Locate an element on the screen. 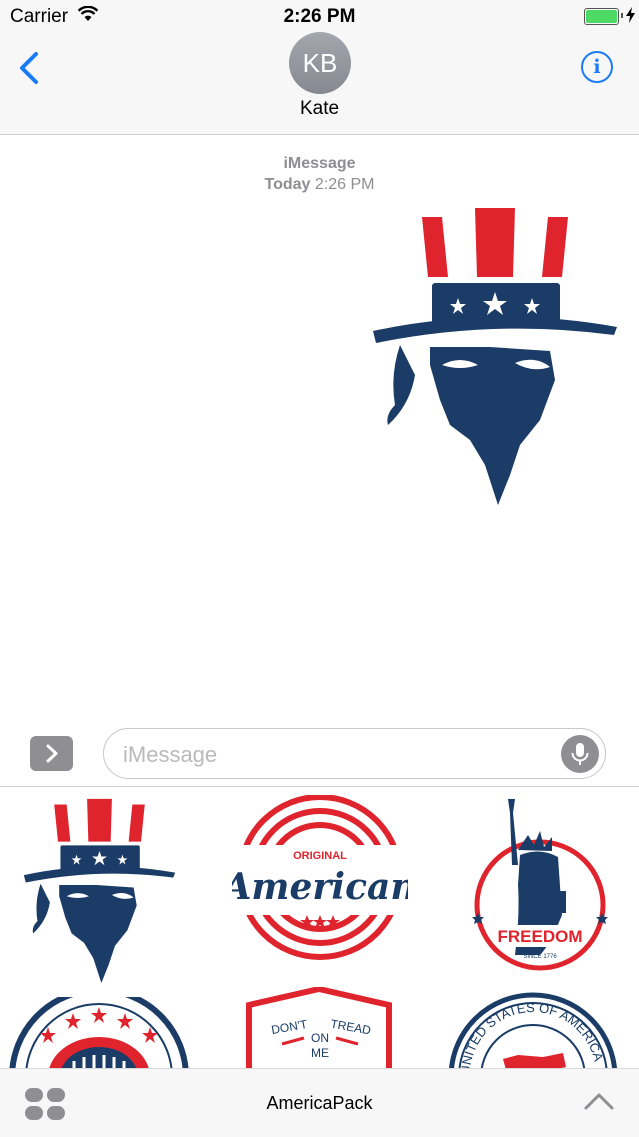  sticker-pack-name: AmericaPack is located at coordinates (319, 1103).